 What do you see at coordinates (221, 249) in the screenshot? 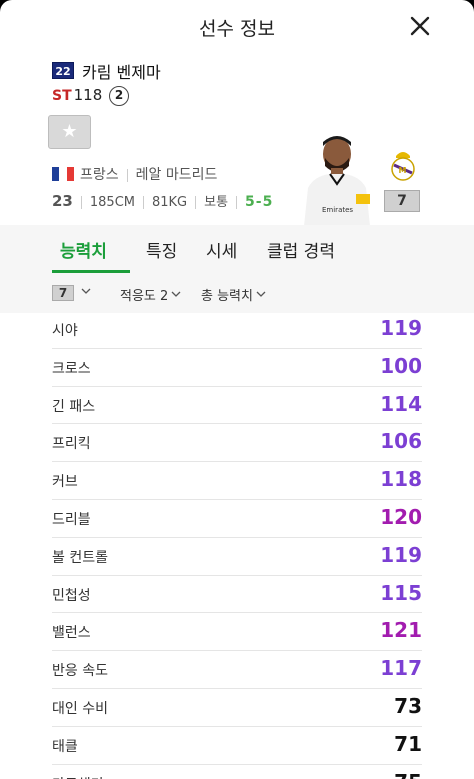
I see `tab-price: 시세` at bounding box center [221, 249].